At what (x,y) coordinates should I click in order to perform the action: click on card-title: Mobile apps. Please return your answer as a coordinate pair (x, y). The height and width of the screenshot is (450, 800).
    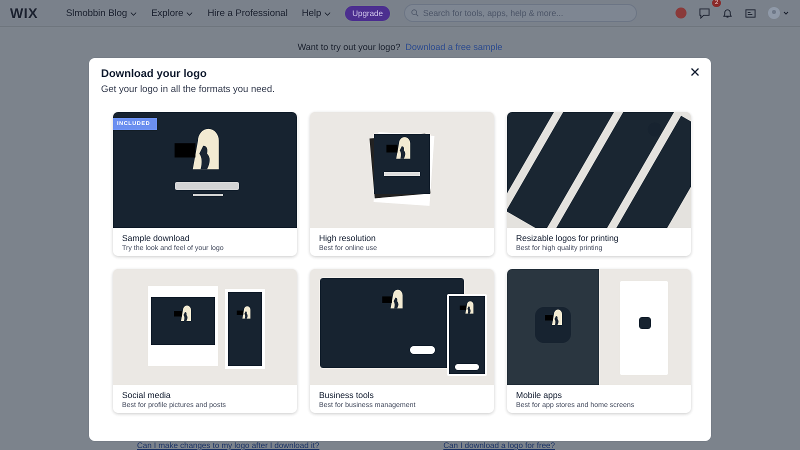
    Looking at the image, I should click on (539, 395).